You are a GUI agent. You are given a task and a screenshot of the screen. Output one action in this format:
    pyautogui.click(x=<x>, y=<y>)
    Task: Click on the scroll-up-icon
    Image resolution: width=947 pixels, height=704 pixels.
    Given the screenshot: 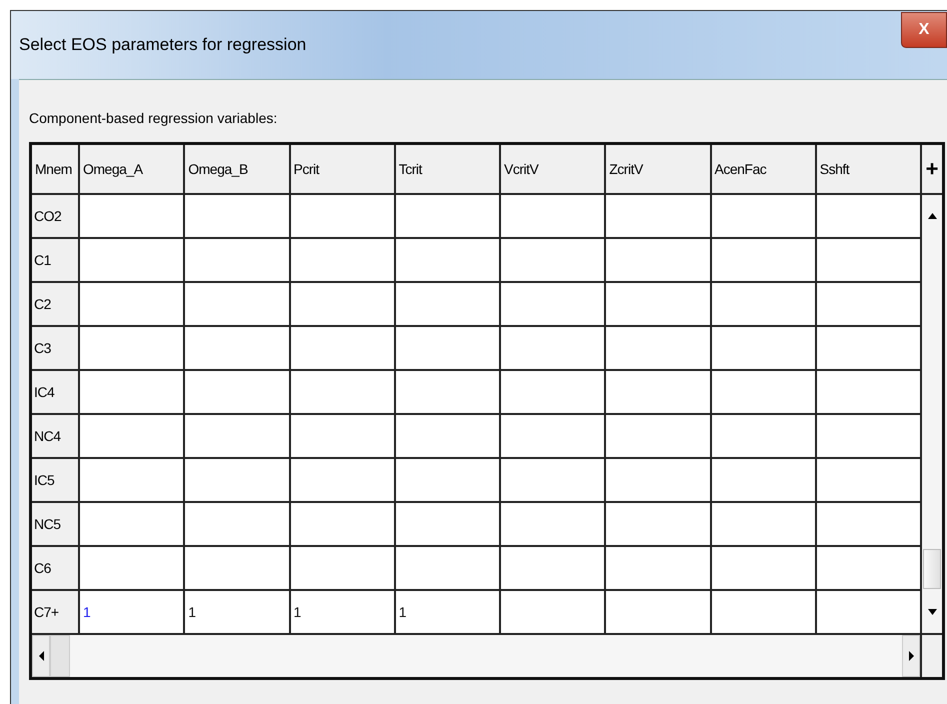 What is the action you would take?
    pyautogui.click(x=932, y=216)
    